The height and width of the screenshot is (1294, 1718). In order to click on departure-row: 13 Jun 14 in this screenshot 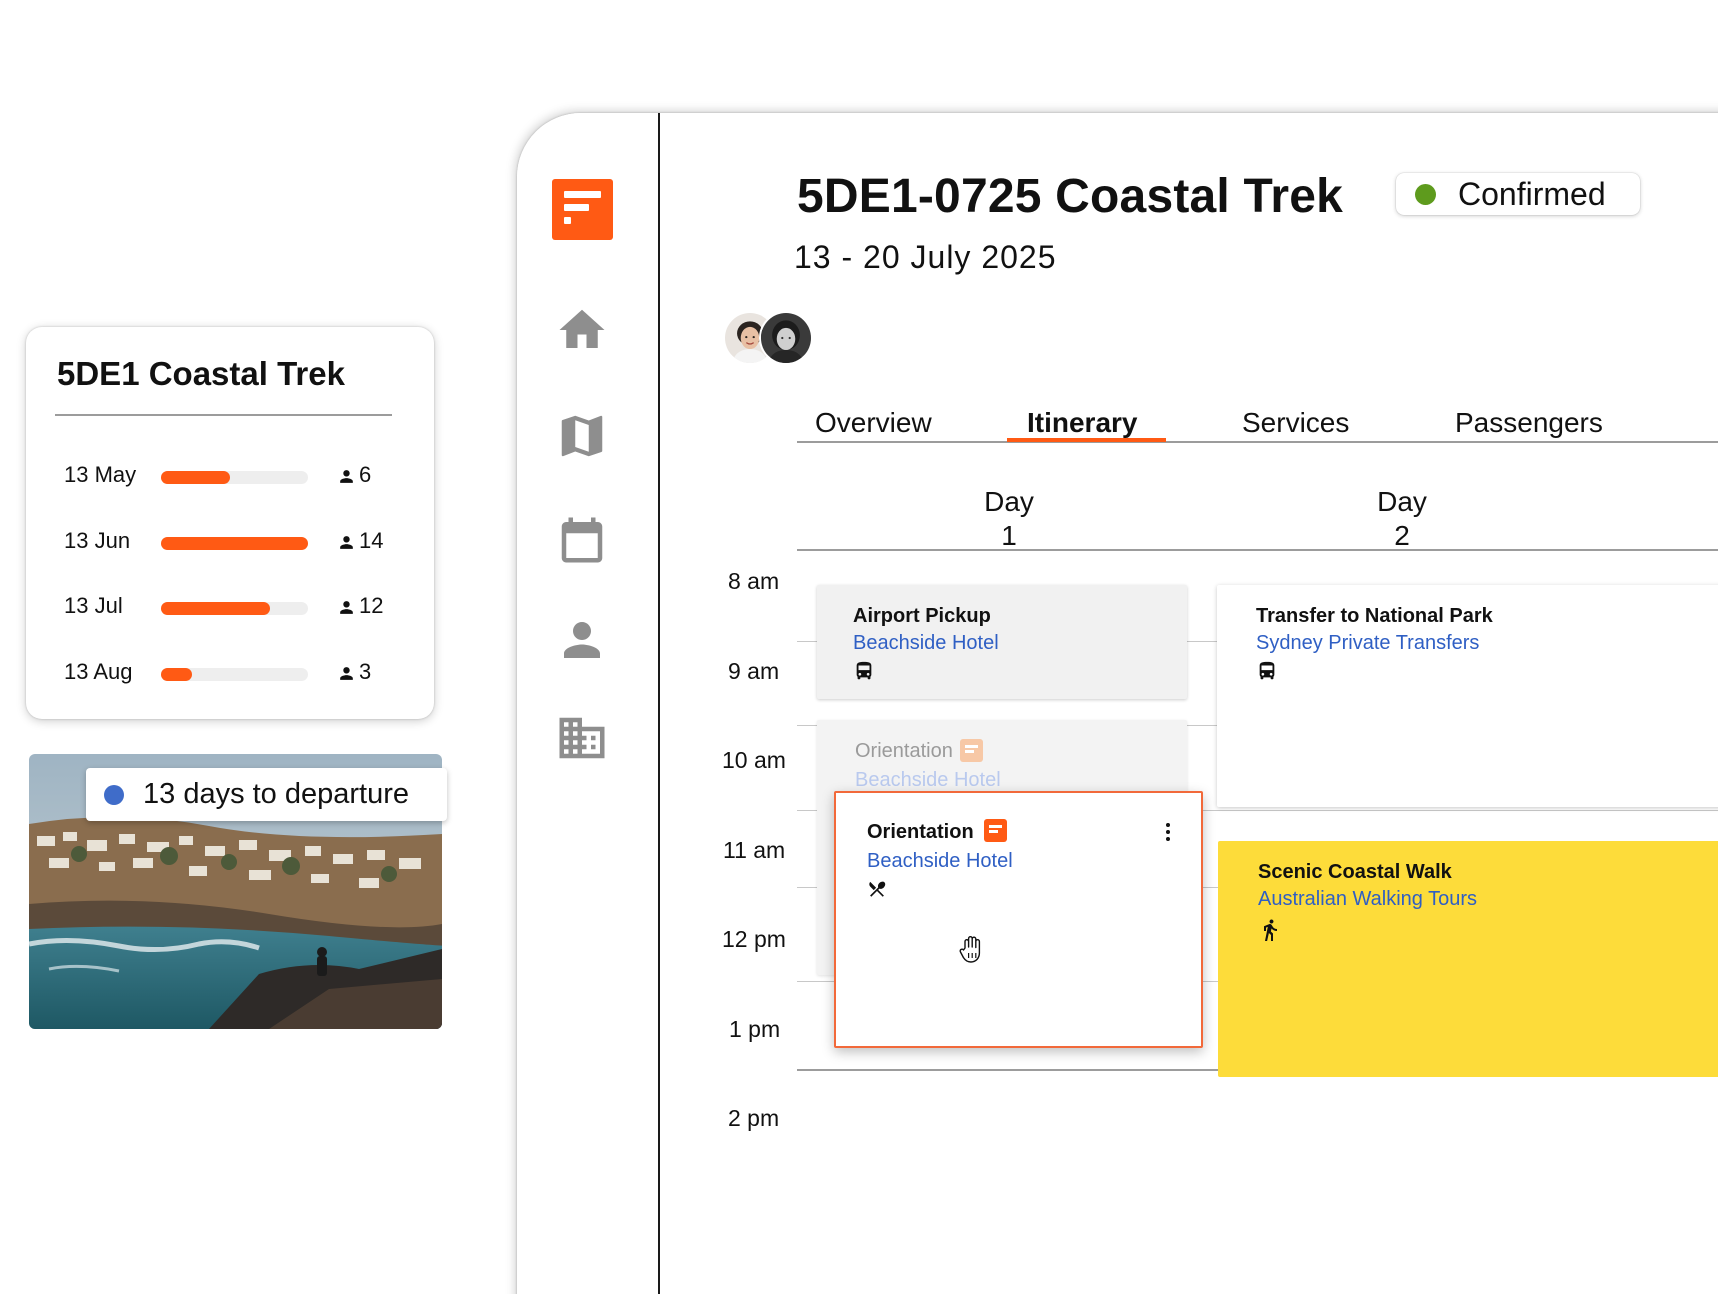, I will do `click(234, 544)`.